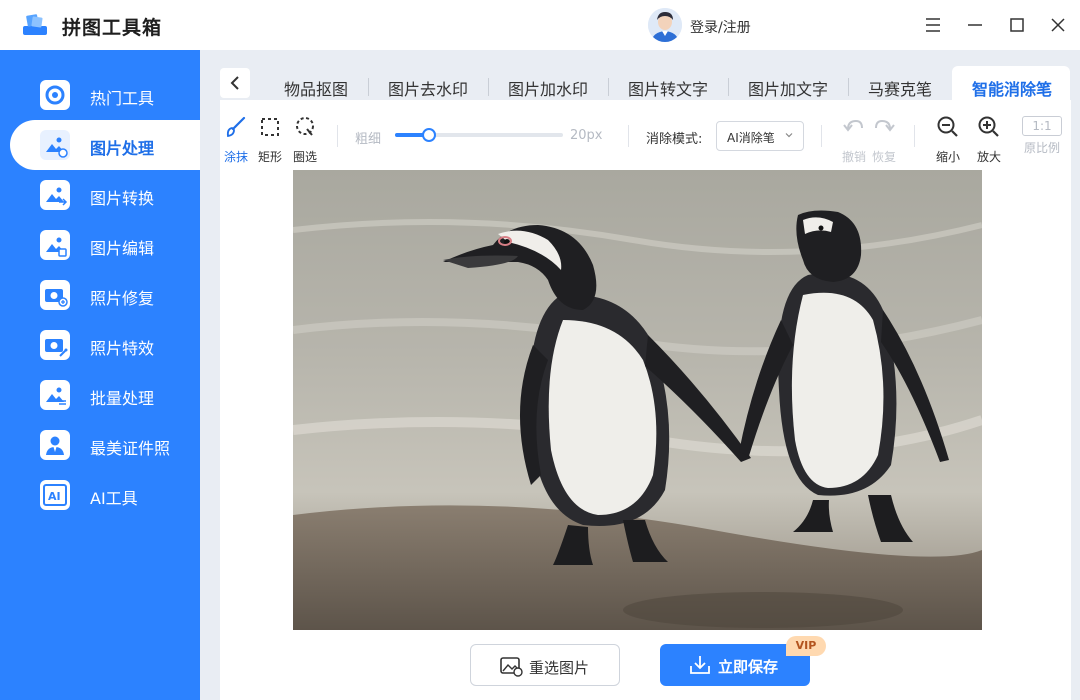  I want to click on ai-tools-icon: AI, so click(55, 495).